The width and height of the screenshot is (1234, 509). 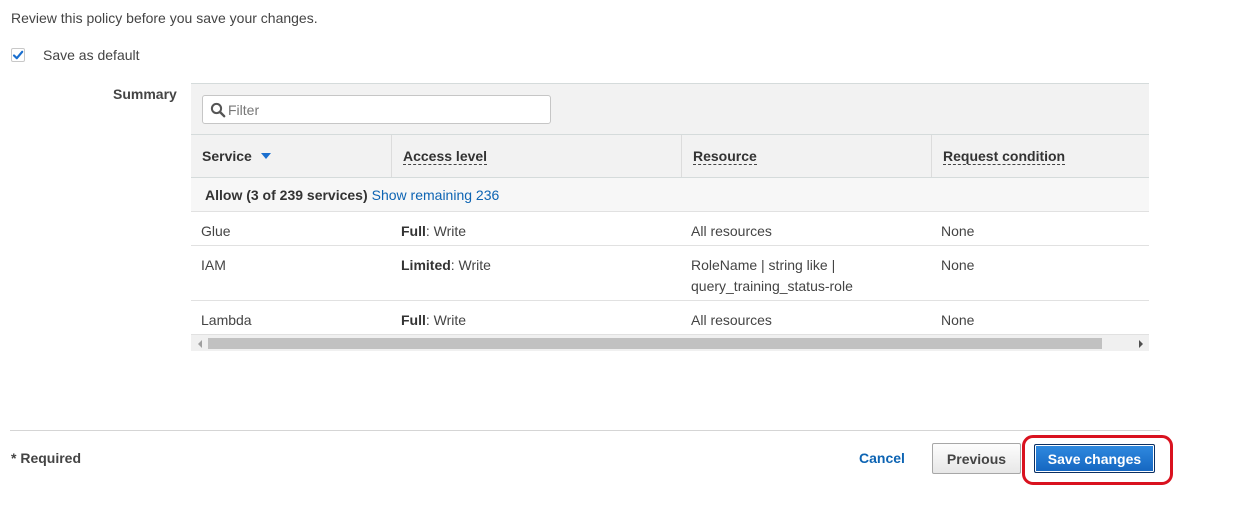 What do you see at coordinates (426, 265) in the screenshot?
I see `access-level-strong: Limited` at bounding box center [426, 265].